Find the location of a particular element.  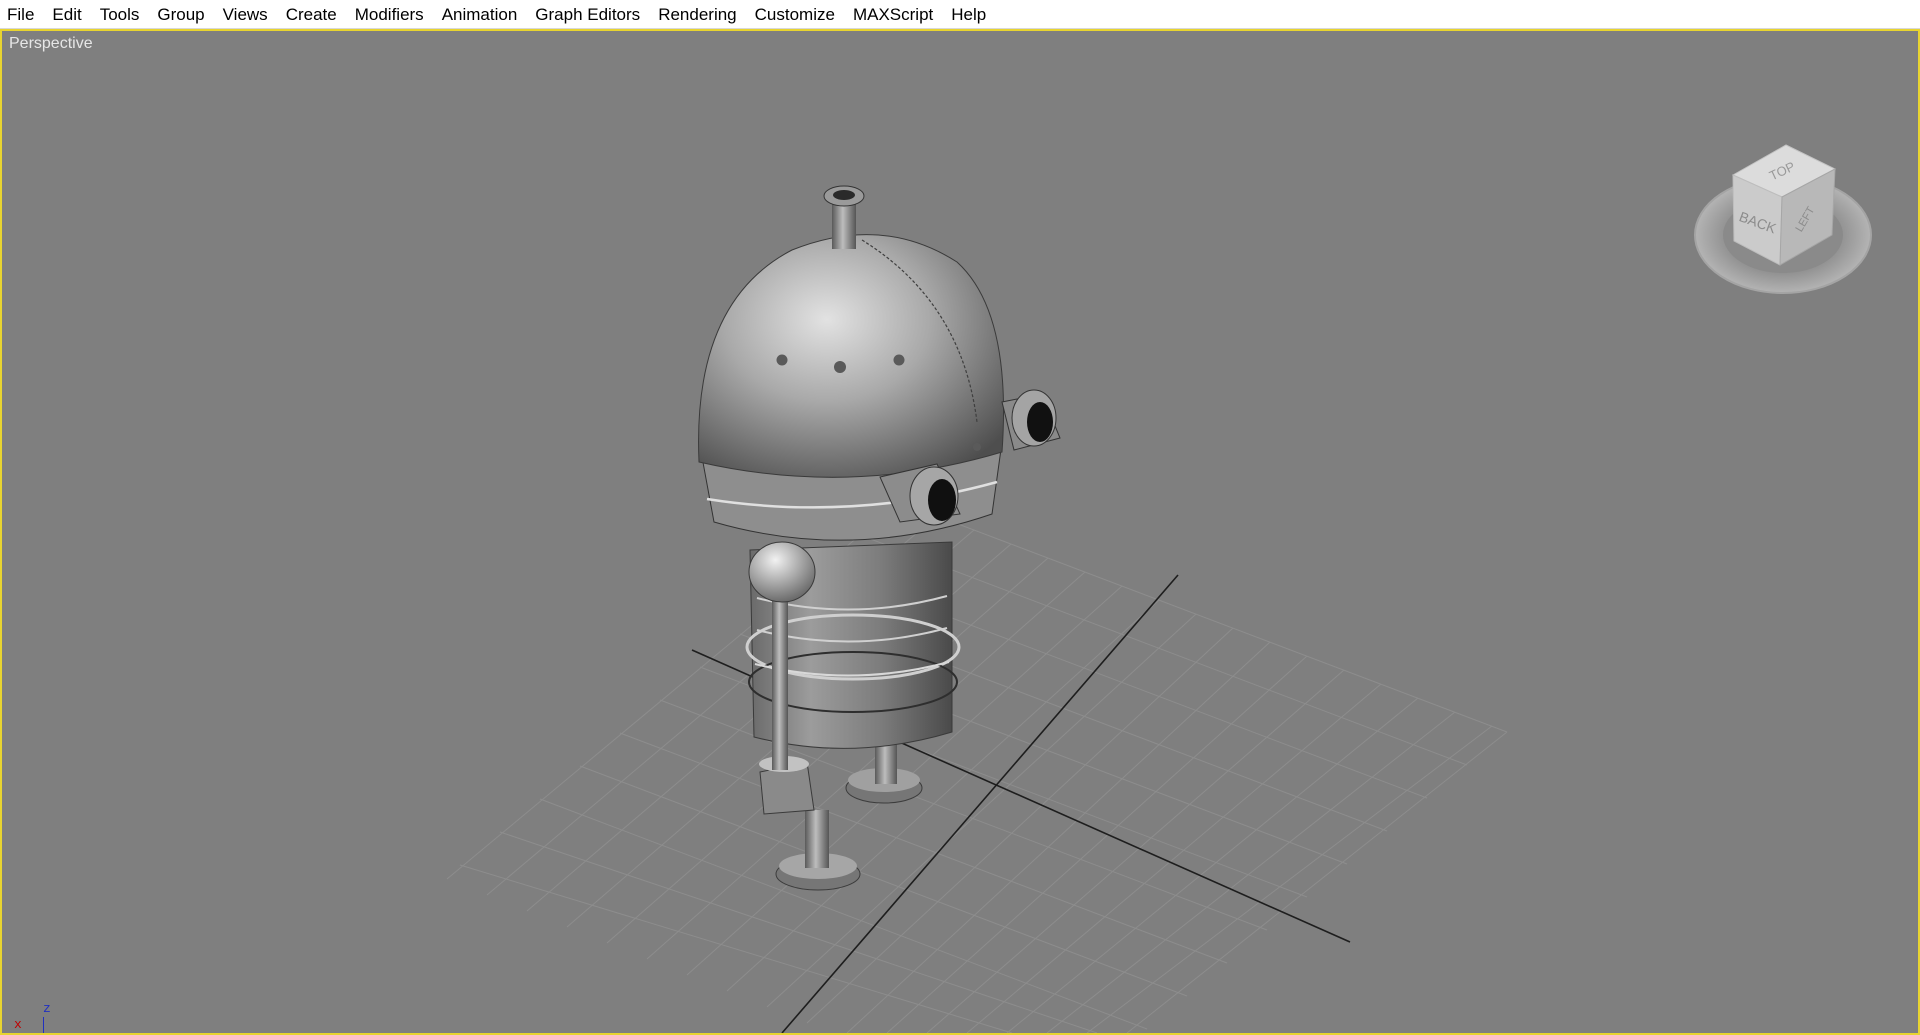

menu-tools: Tools is located at coordinates (120, 14).